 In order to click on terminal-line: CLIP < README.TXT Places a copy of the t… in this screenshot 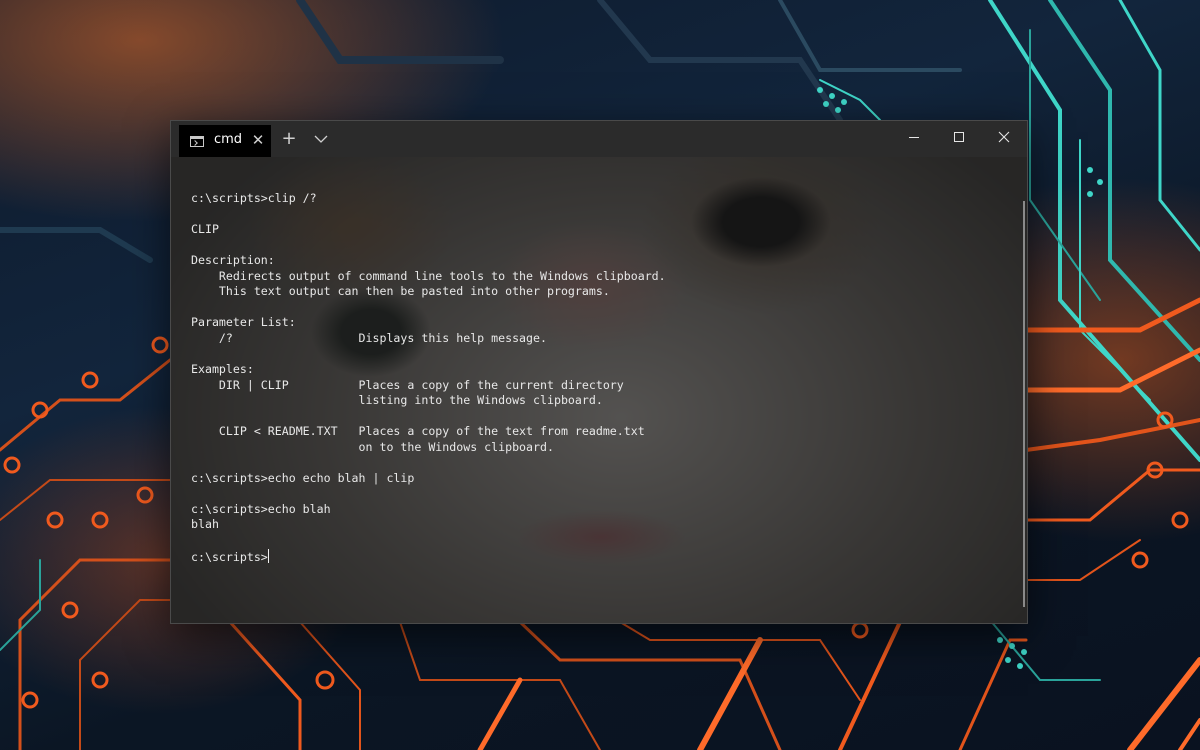, I will do `click(418, 431)`.